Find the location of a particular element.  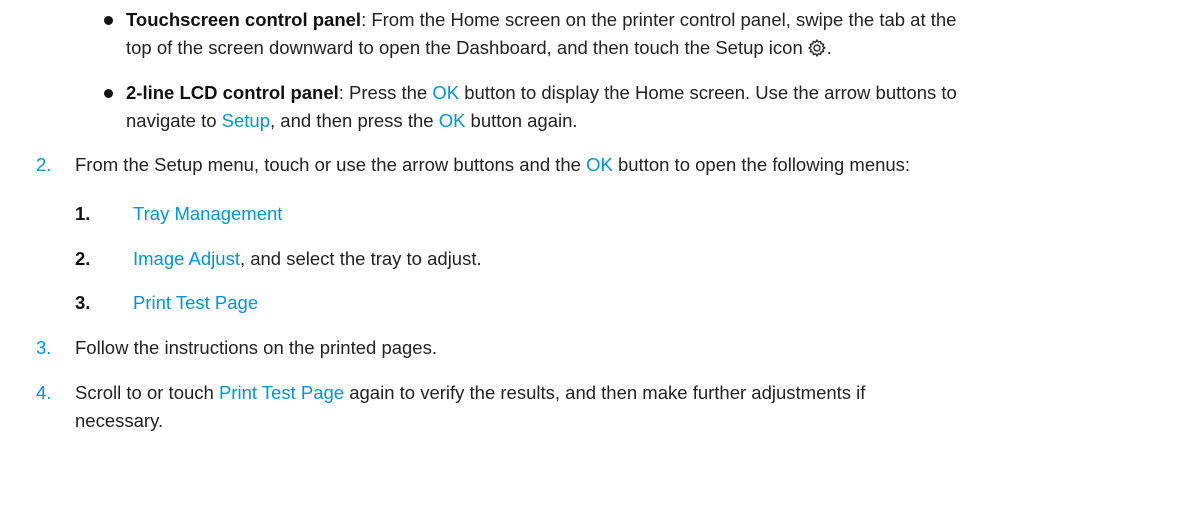

bullet-title: 2-line LCD control panel is located at coordinates (232, 92).